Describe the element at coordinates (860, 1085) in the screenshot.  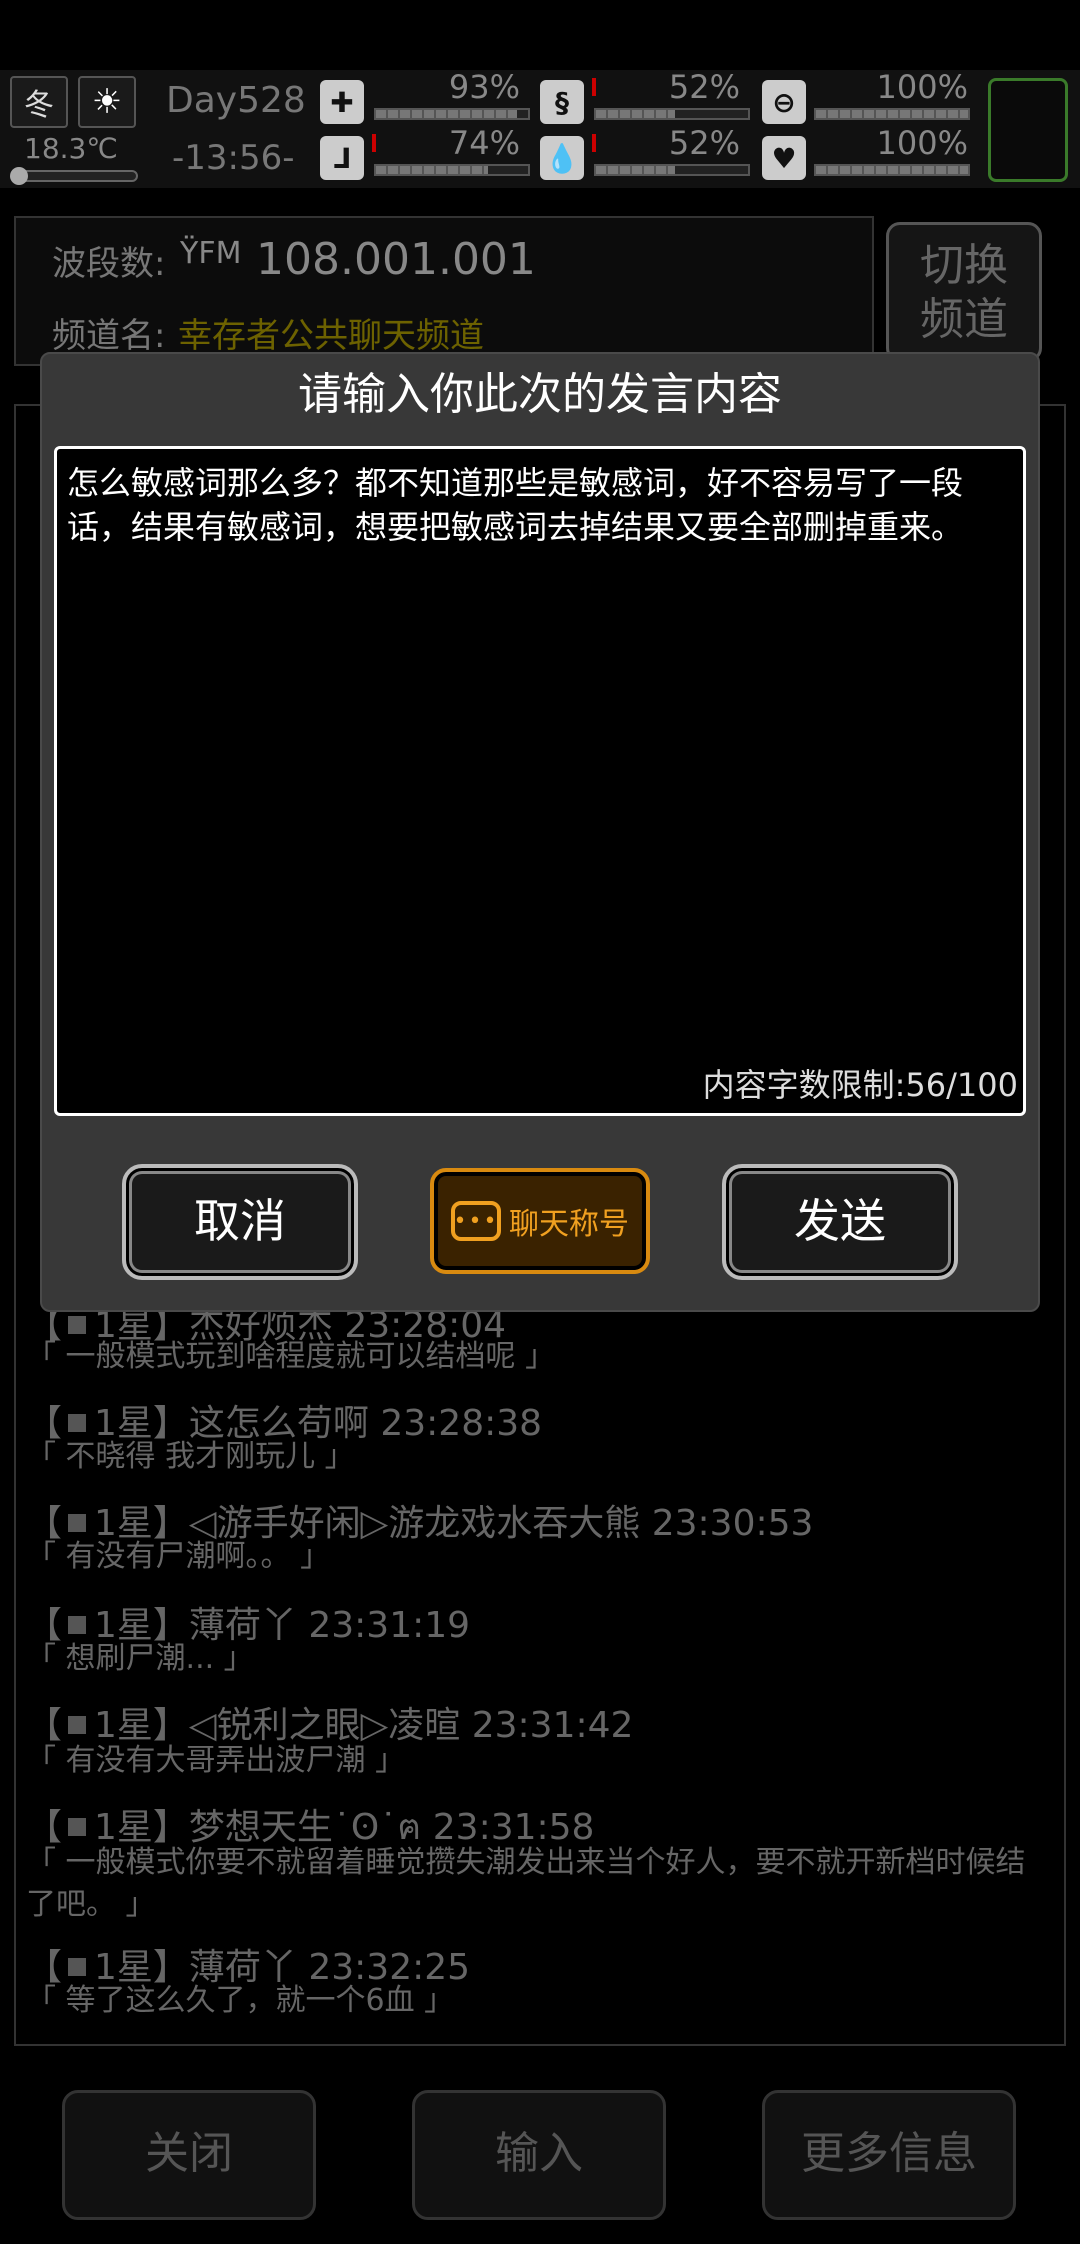
I see `char-counter: 内容字数限制:56/100` at that location.